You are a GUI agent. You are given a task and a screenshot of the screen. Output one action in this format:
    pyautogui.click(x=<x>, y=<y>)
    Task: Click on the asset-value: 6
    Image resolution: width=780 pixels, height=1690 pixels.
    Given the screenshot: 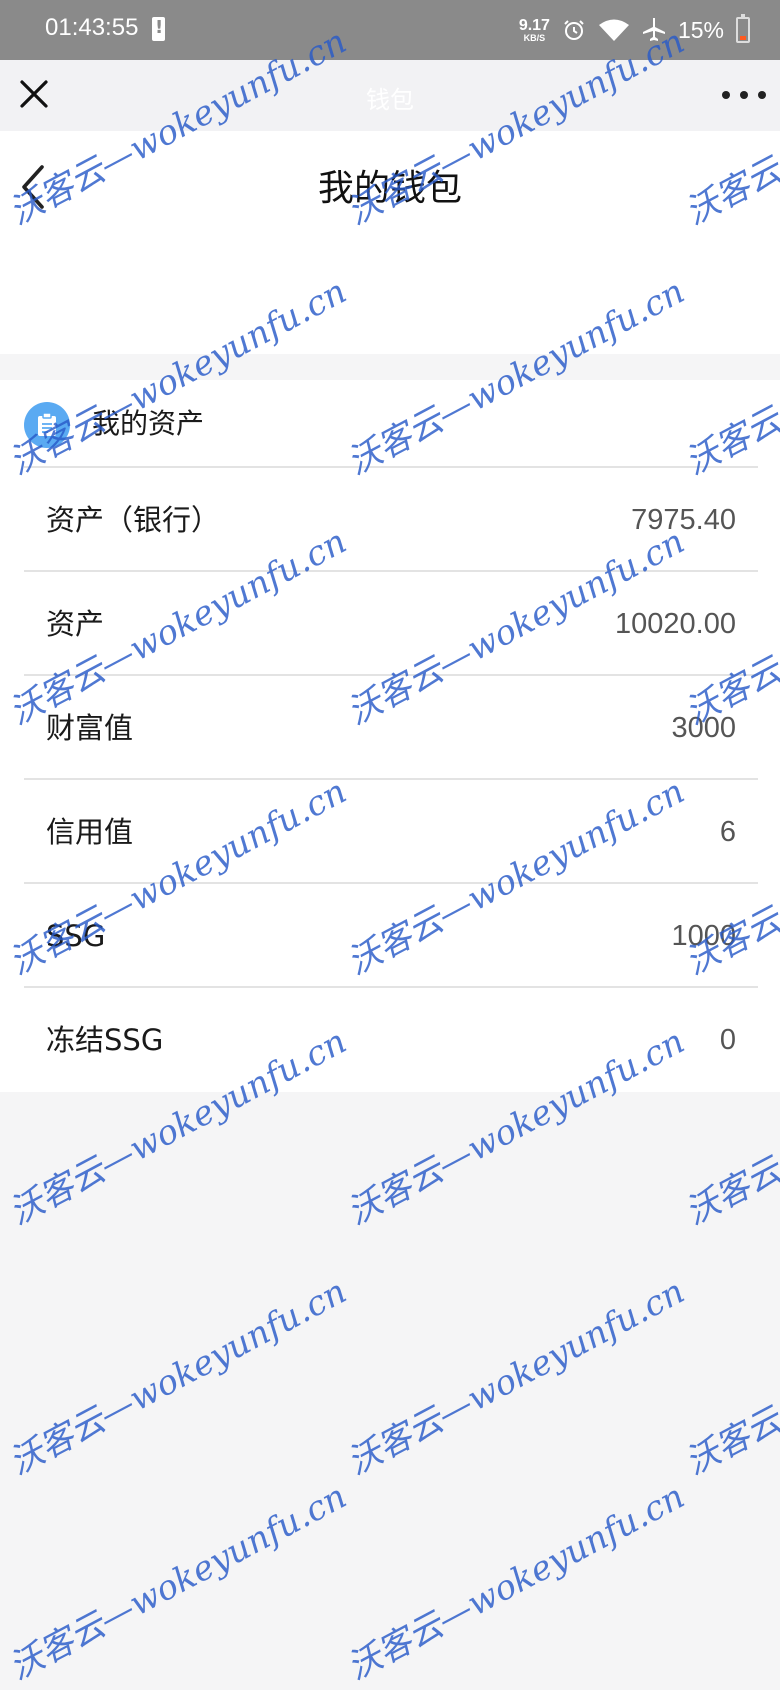 What is the action you would take?
    pyautogui.click(x=727, y=832)
    